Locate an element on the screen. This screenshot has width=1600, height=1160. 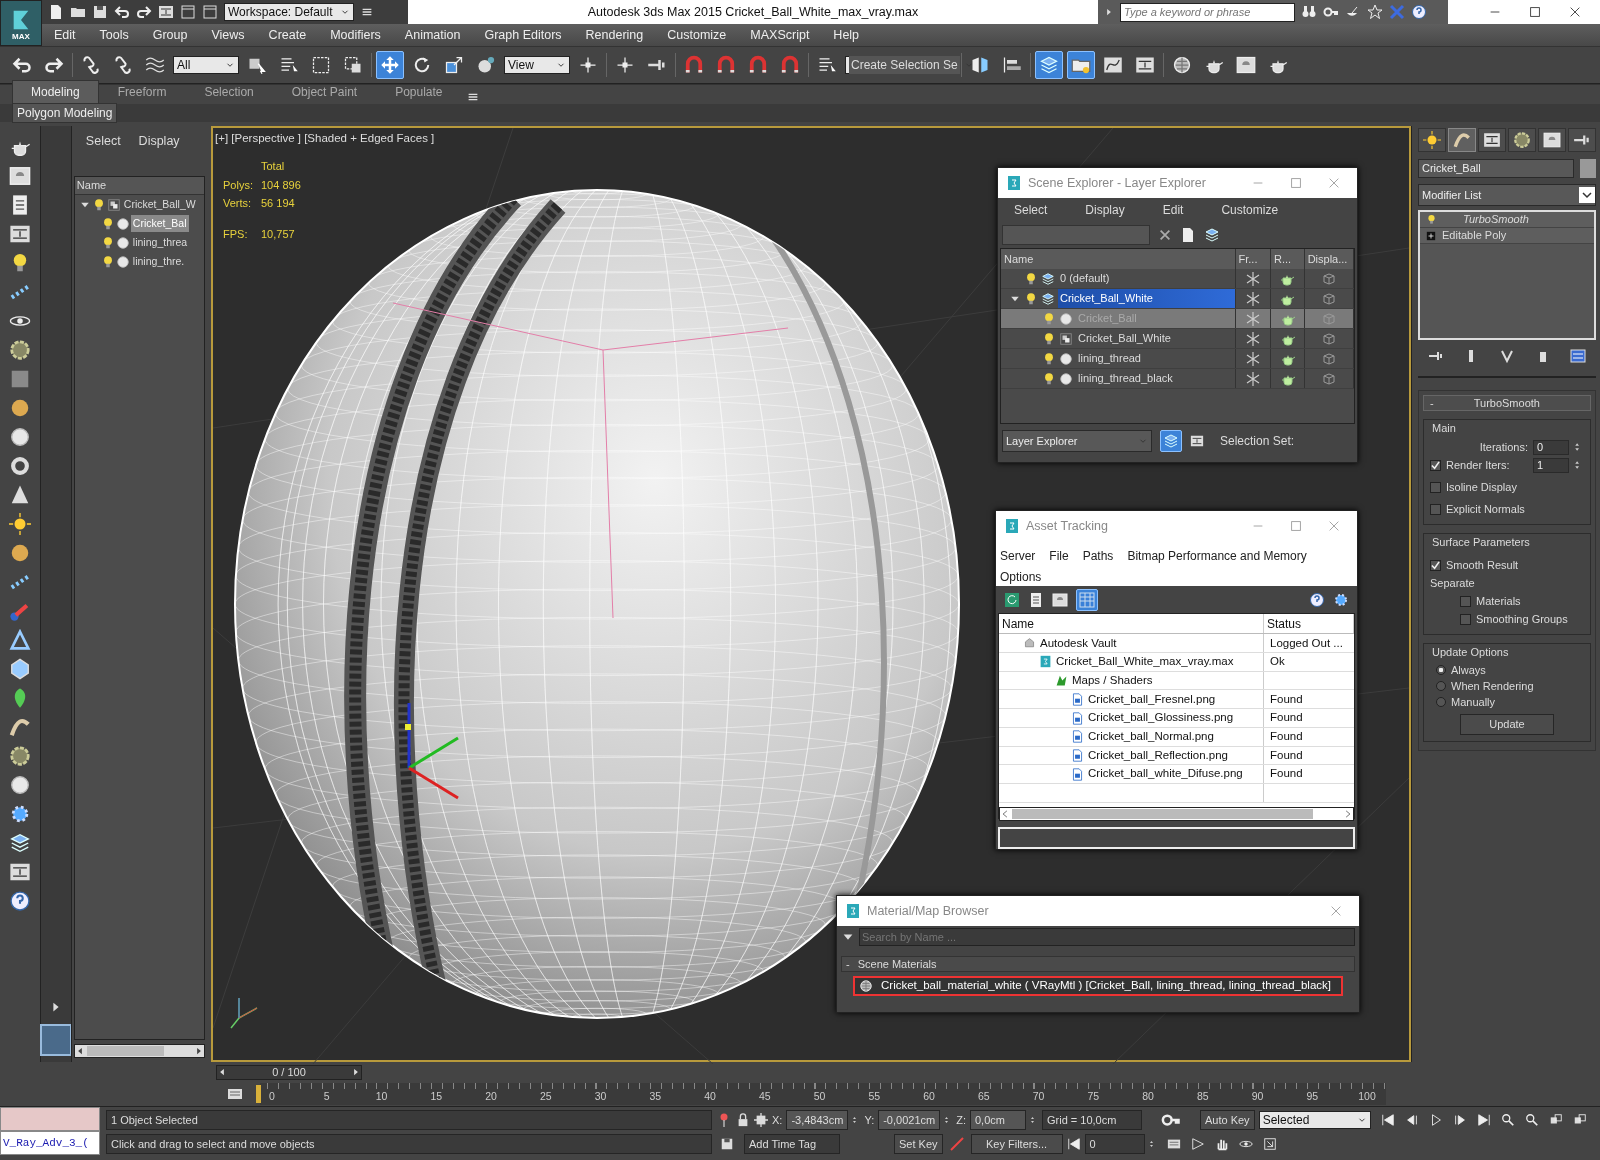
field-label: Iterations: is located at coordinates (1503, 447).